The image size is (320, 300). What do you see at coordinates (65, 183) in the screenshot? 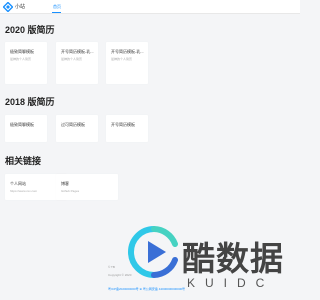
I see `card-title: 博客` at bounding box center [65, 183].